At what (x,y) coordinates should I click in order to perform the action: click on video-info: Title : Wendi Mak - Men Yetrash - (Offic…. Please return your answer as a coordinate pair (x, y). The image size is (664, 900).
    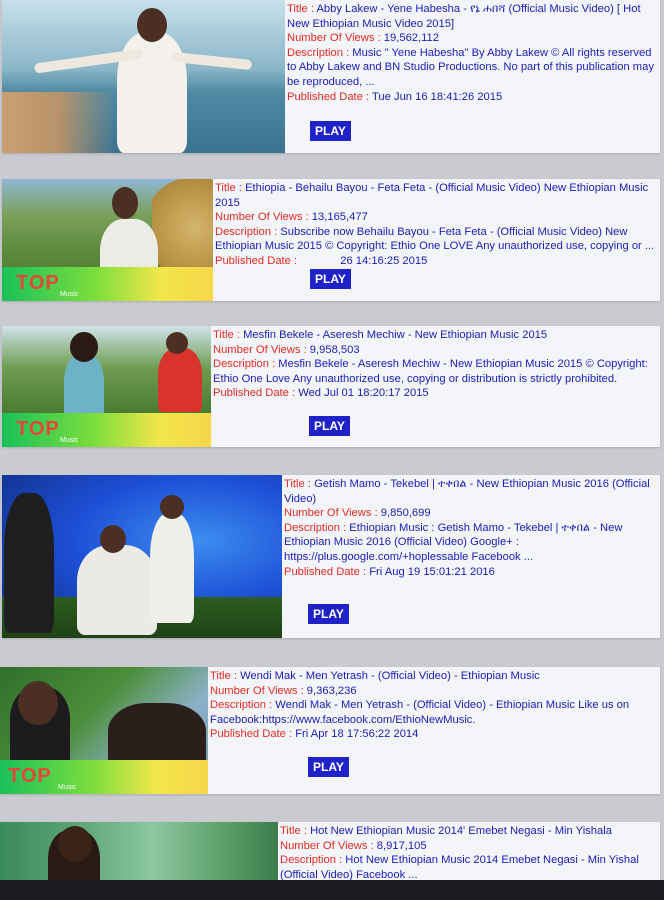
    Looking at the image, I should click on (434, 730).